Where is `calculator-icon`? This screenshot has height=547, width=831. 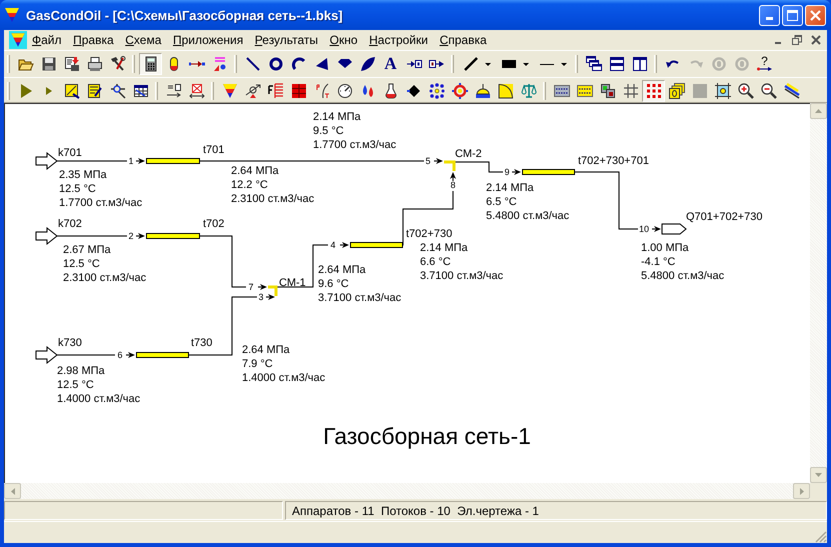
calculator-icon is located at coordinates (150, 64).